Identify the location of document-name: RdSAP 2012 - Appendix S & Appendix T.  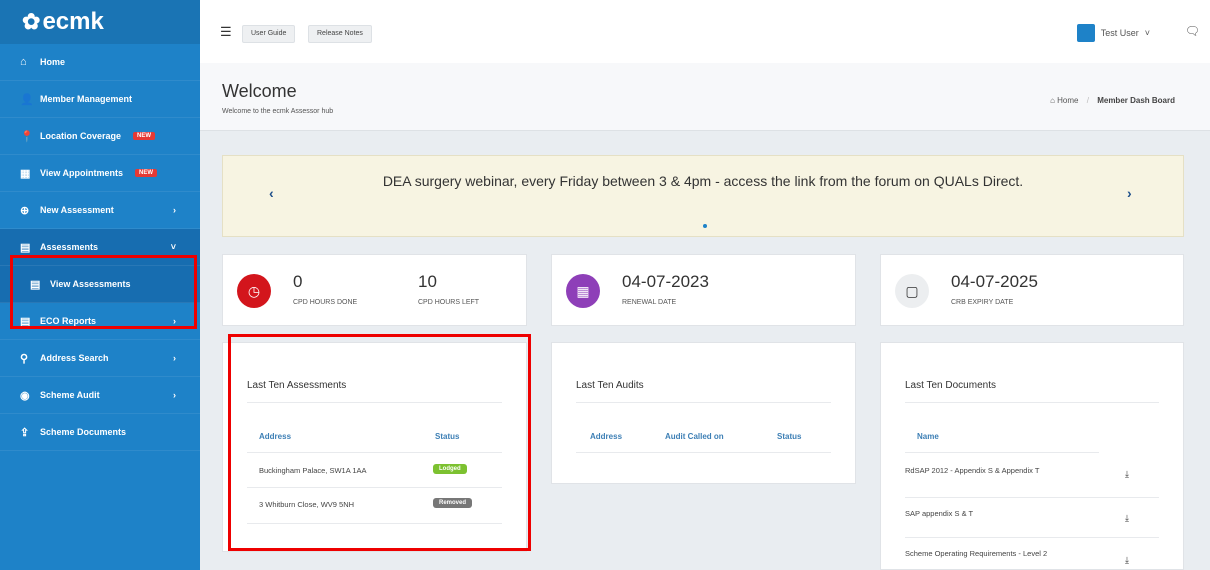
(972, 470).